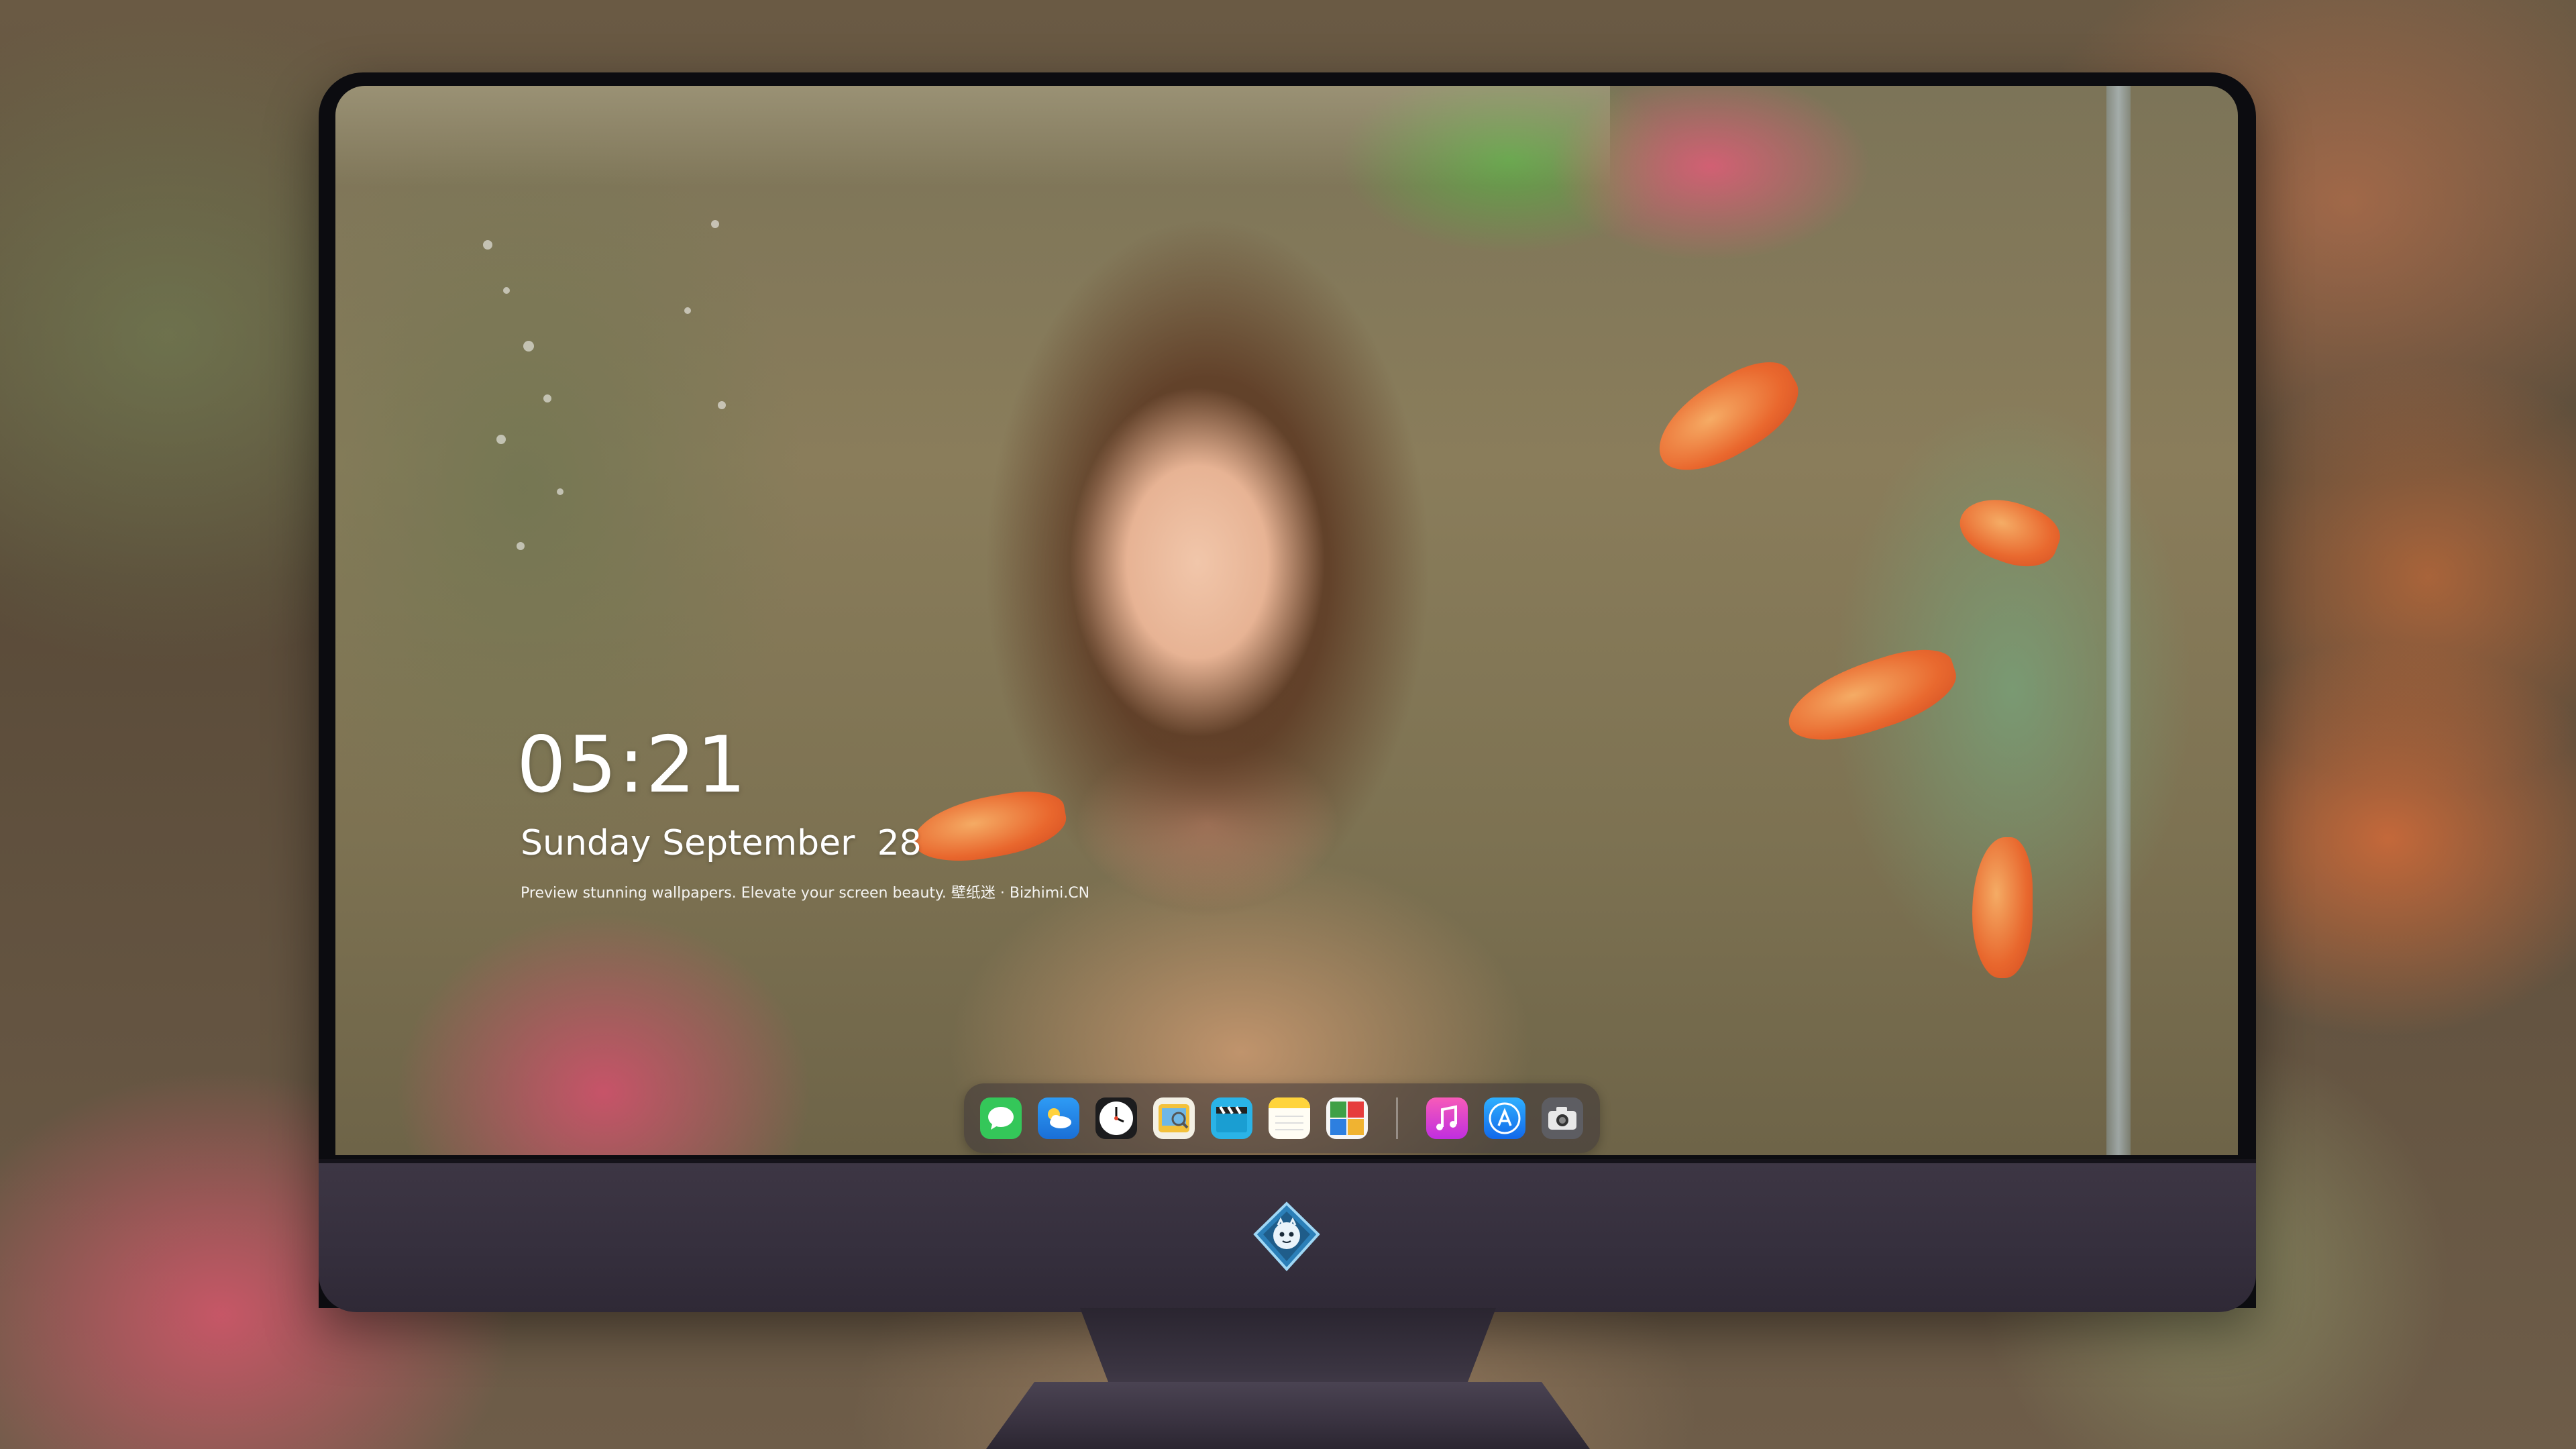 This screenshot has height=1449, width=2576. What do you see at coordinates (1289, 1118) in the screenshot?
I see `notes-icon` at bounding box center [1289, 1118].